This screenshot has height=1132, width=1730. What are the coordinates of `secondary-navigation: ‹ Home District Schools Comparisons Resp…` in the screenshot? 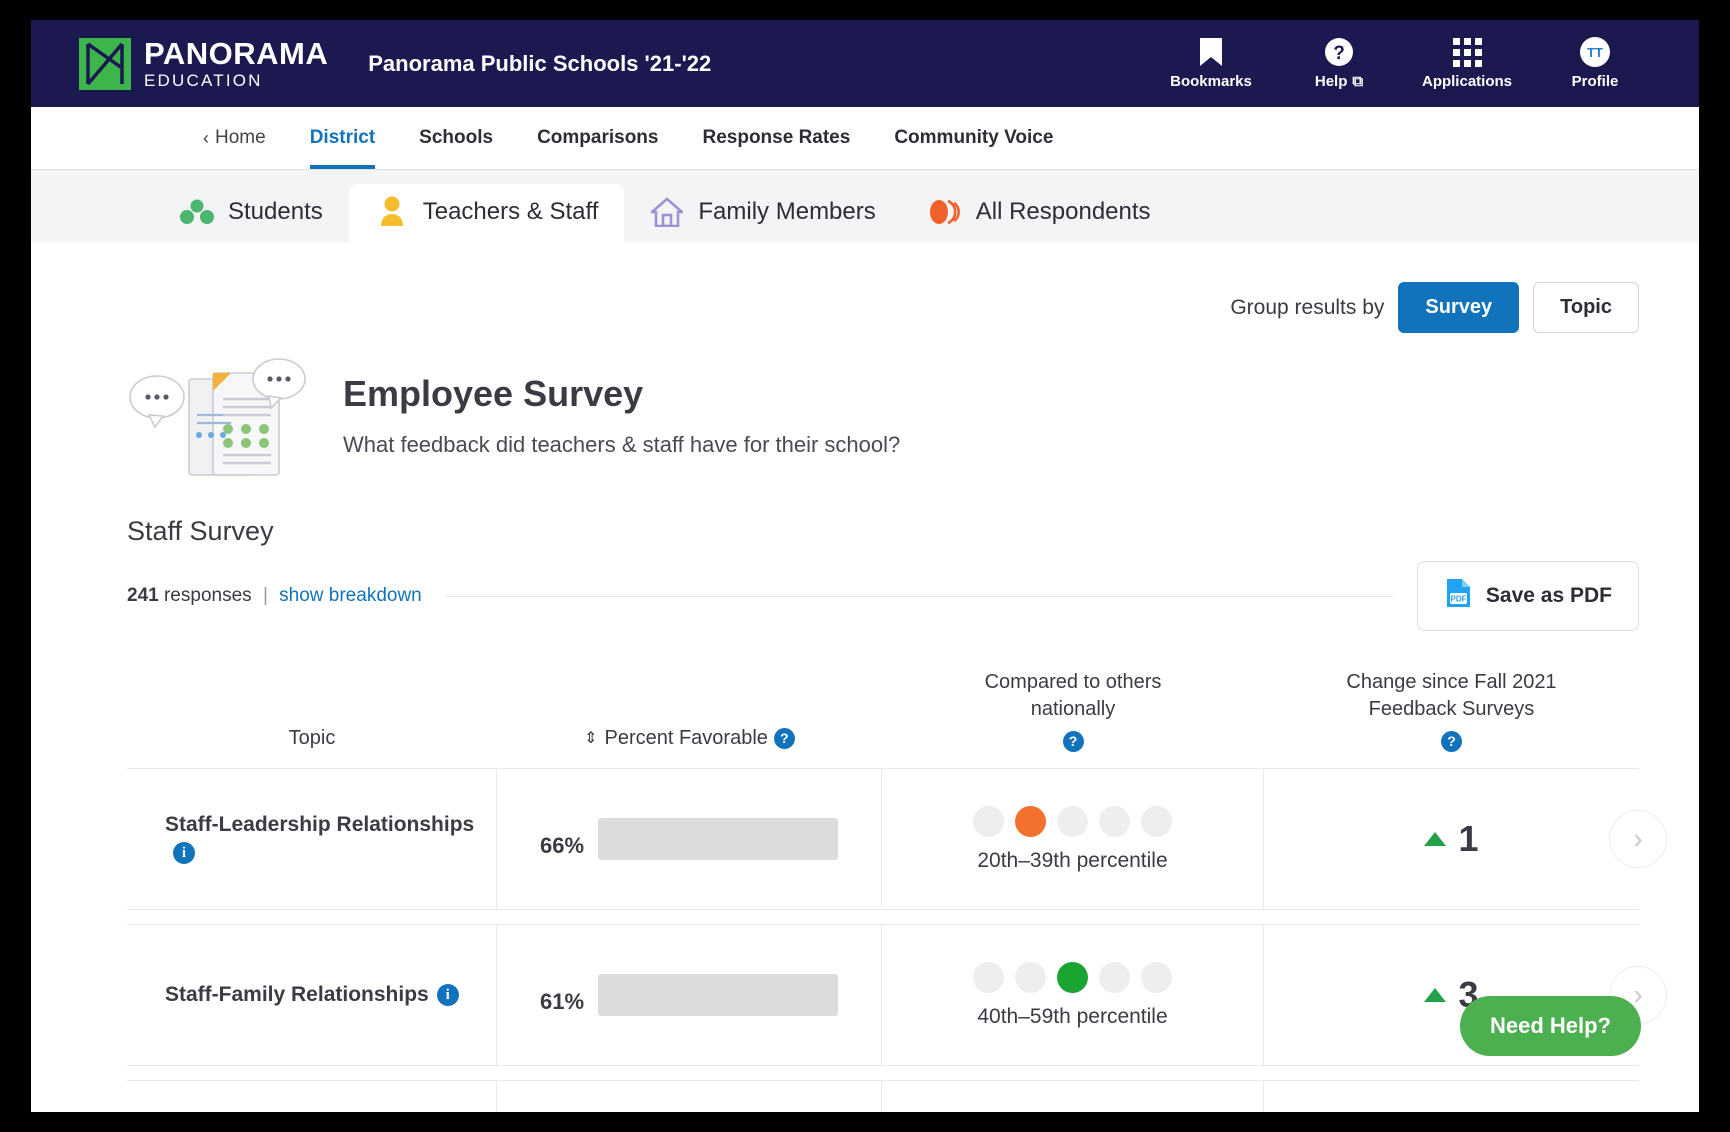 It's located at (865, 138).